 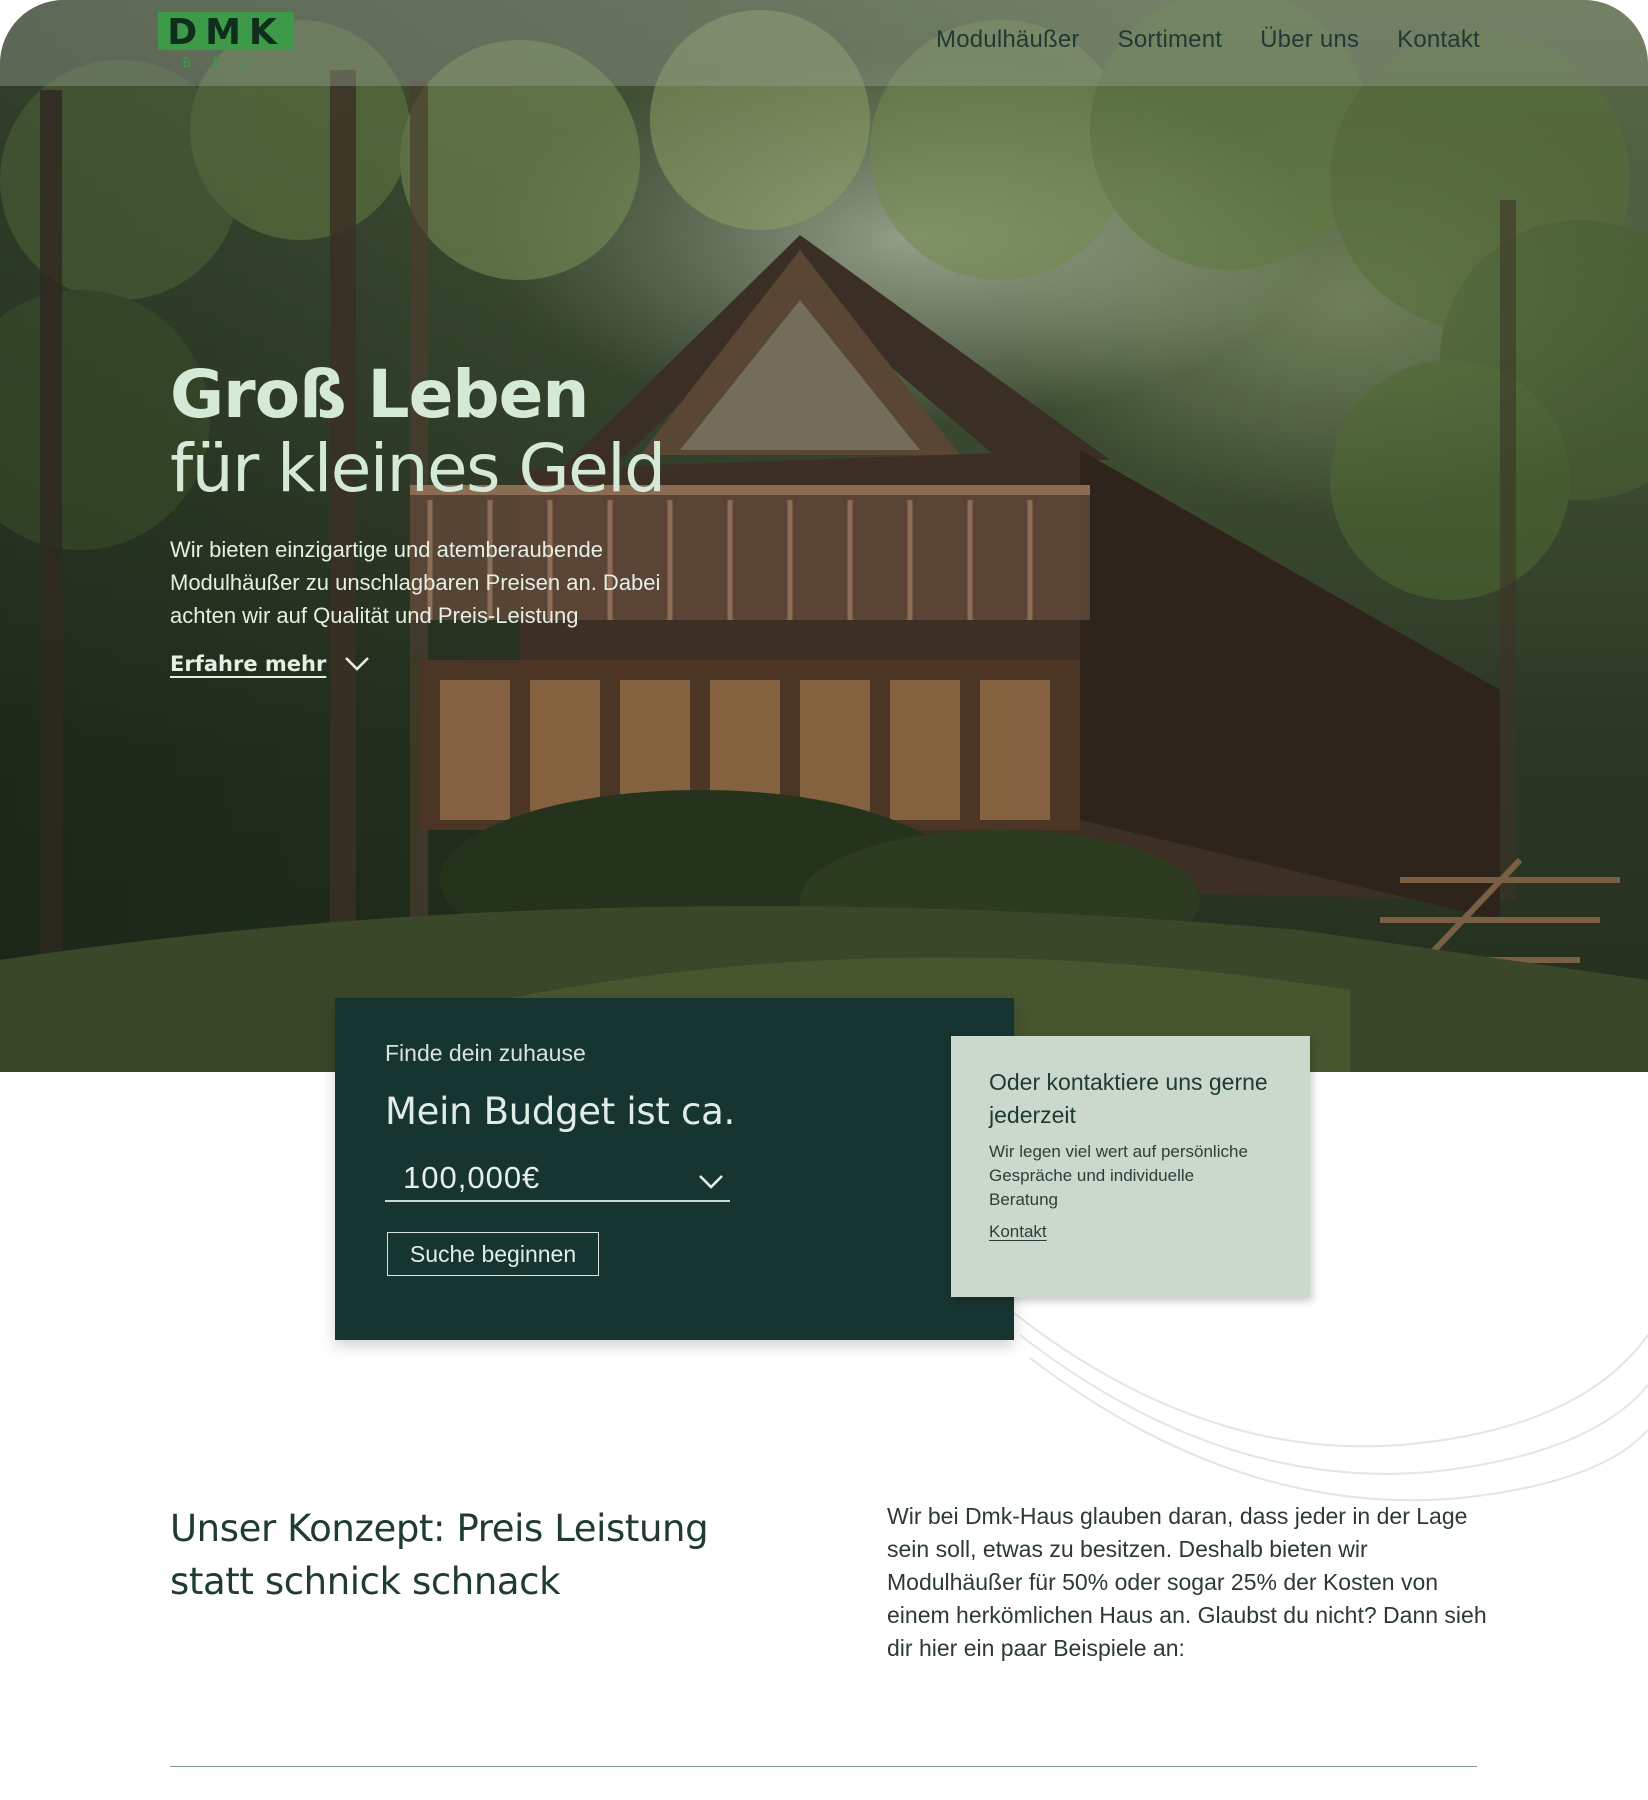 I want to click on budget-select: 100,000€, so click(x=557, y=1181).